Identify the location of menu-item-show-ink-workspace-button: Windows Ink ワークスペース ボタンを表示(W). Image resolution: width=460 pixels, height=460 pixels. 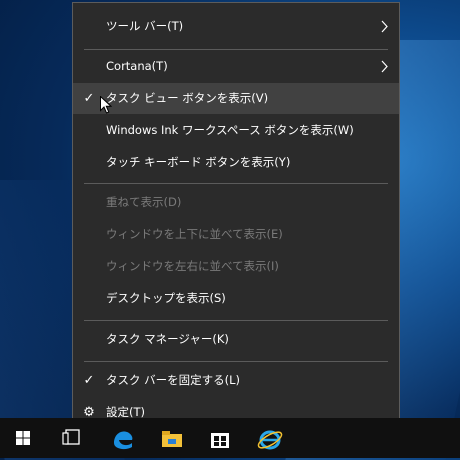
(236, 130).